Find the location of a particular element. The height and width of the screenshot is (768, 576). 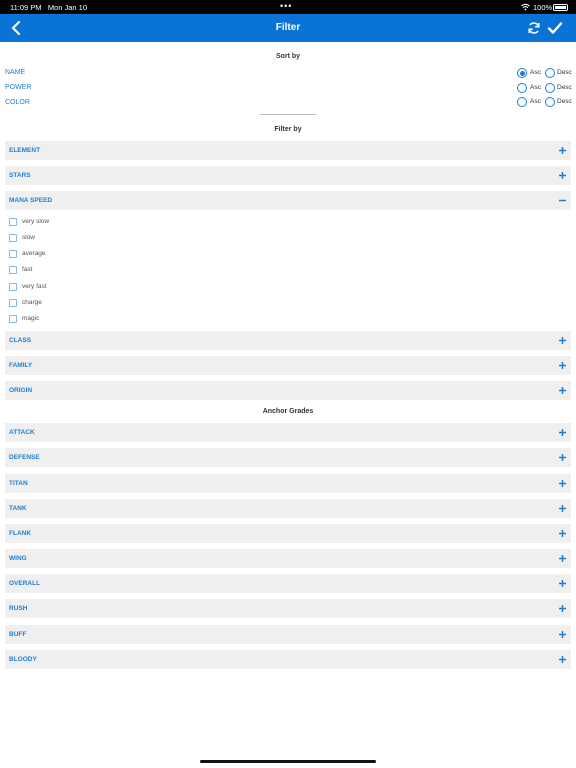

home-indicator is located at coordinates (288, 761).